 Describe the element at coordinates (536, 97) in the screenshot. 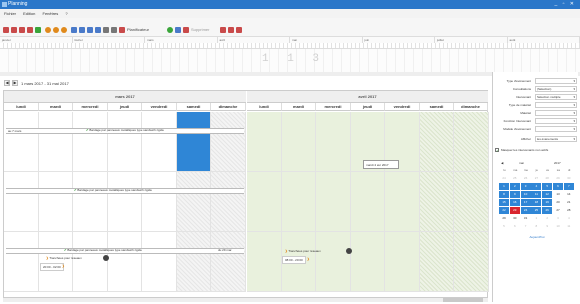

I see `filter-intervenant: Intervenant Sélection multiple` at that location.